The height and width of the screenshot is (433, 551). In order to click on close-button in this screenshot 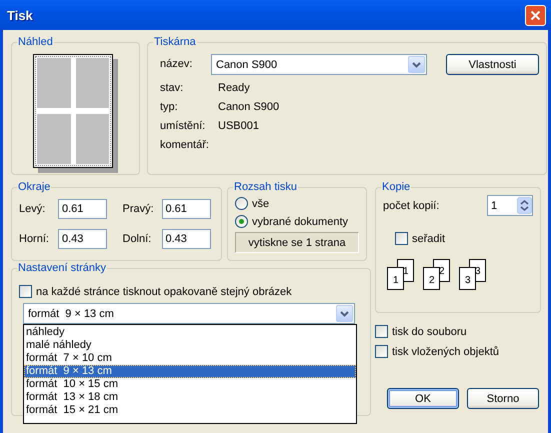, I will do `click(535, 15)`.